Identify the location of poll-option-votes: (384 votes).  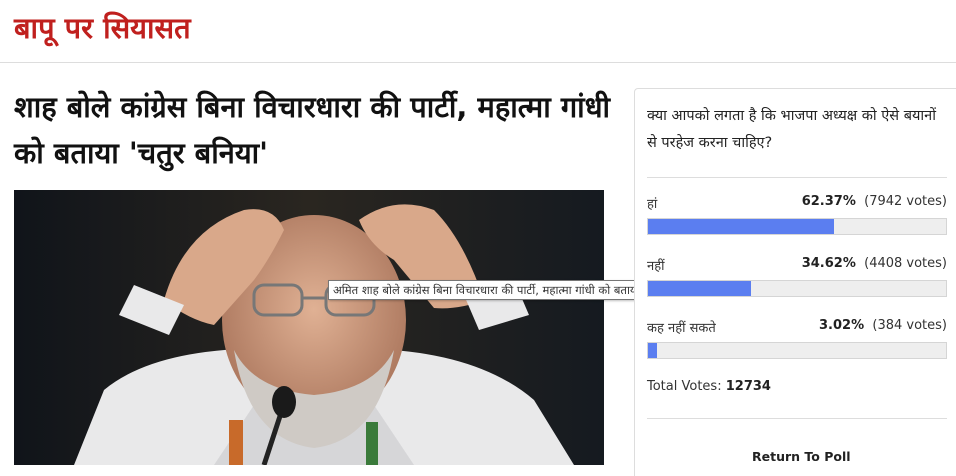
(909, 325).